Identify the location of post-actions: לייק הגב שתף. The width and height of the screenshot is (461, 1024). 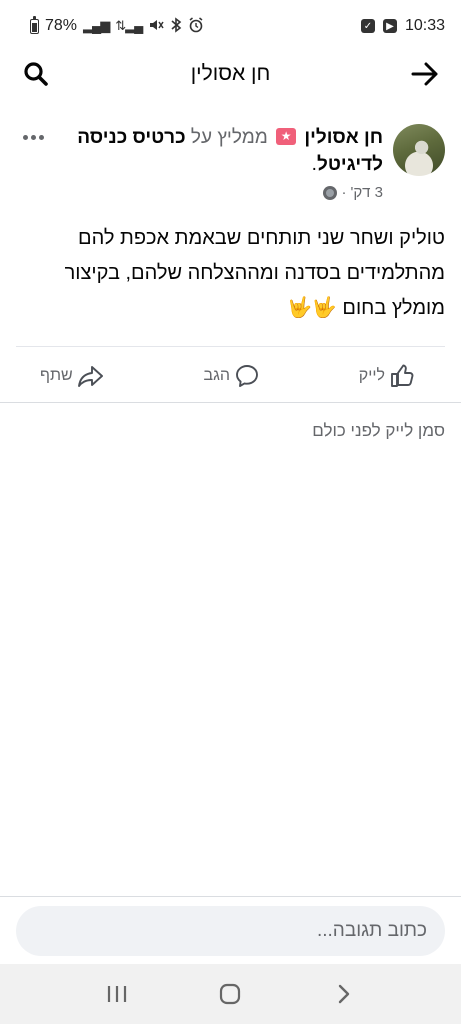
(230, 375).